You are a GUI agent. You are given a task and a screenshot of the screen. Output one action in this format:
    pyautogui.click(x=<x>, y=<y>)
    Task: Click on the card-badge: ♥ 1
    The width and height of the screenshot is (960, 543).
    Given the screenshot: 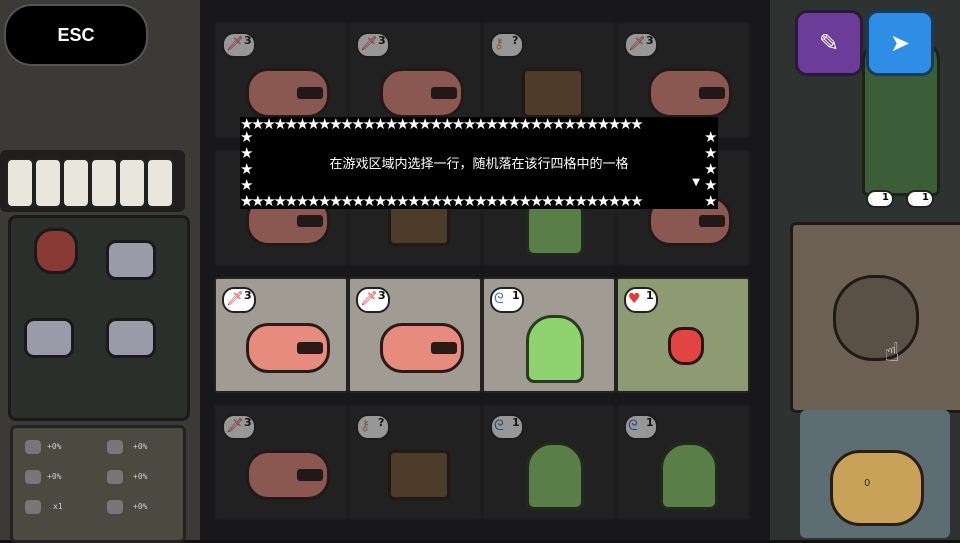 What is the action you would take?
    pyautogui.click(x=641, y=300)
    